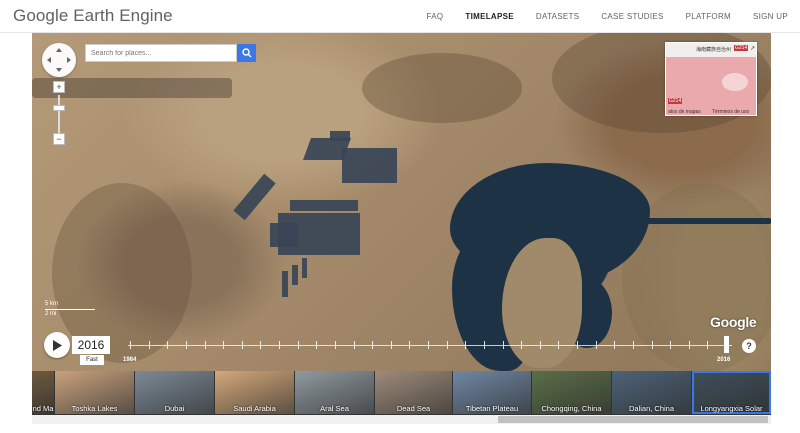  Describe the element at coordinates (91, 345) in the screenshot. I see `current-year: 2016` at that location.